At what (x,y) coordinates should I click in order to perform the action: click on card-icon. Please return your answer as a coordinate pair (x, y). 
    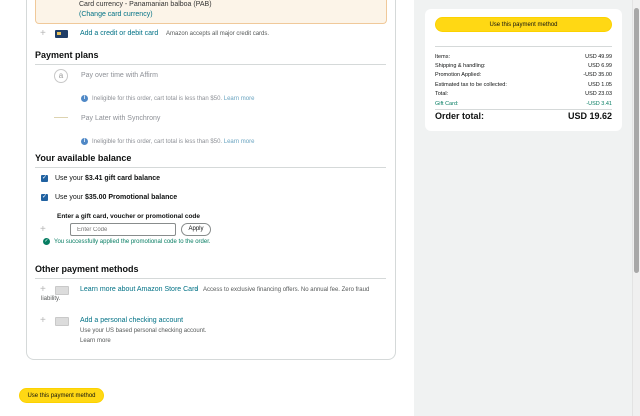
    Looking at the image, I should click on (61, 34).